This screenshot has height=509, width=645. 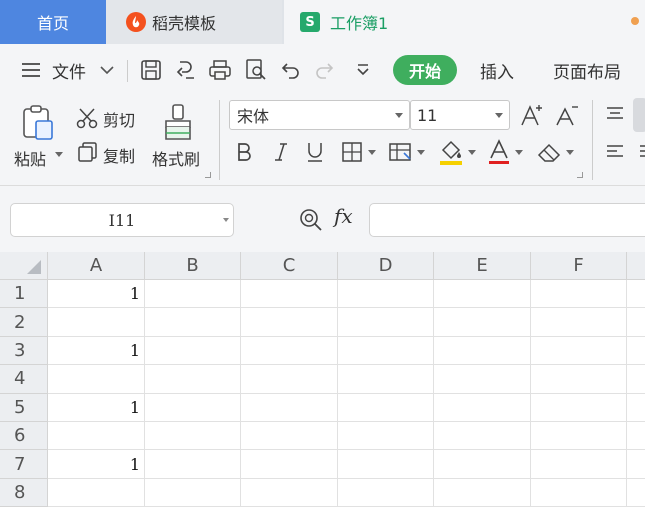 What do you see at coordinates (482, 351) in the screenshot?
I see `cell-e3` at bounding box center [482, 351].